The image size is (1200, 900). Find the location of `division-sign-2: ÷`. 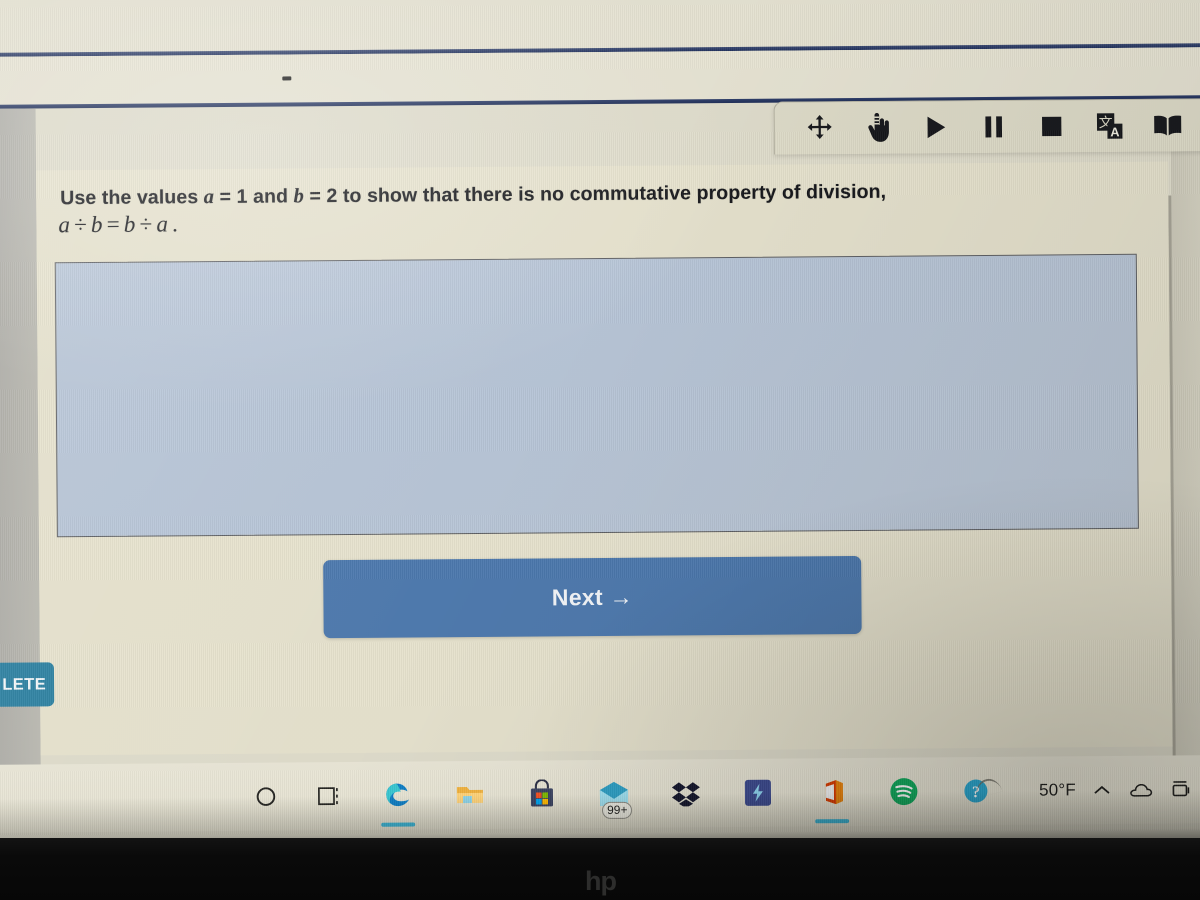

division-sign-2: ÷ is located at coordinates (146, 224).